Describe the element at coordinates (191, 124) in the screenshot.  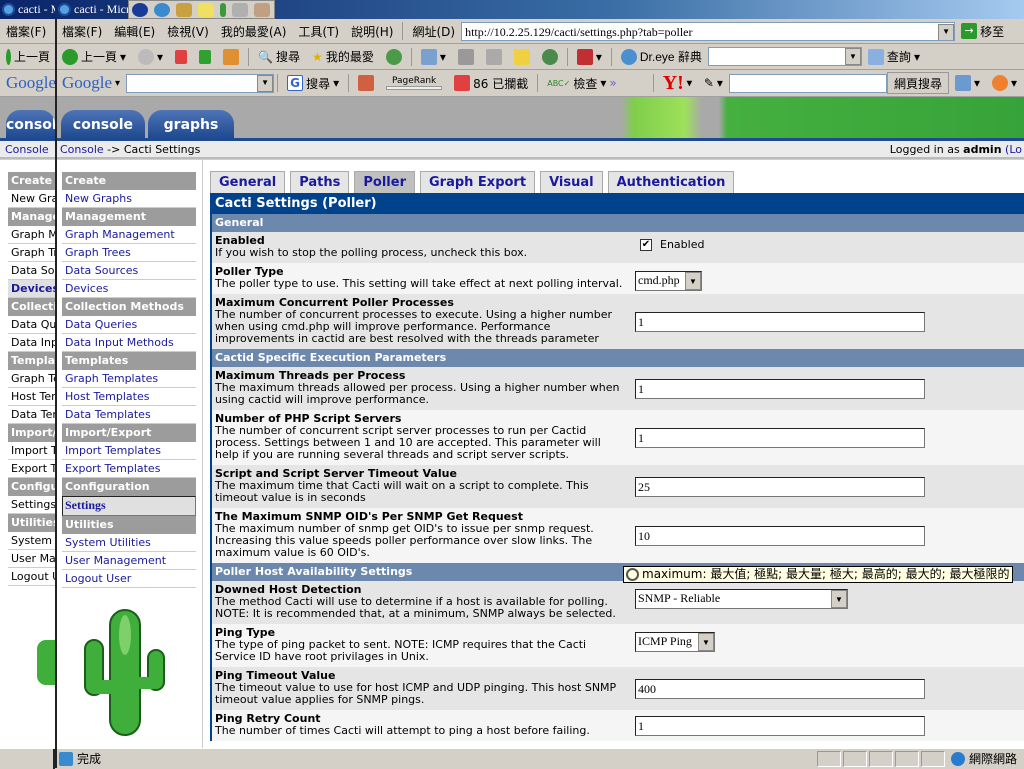
I see `tab-graphs: graphs` at that location.